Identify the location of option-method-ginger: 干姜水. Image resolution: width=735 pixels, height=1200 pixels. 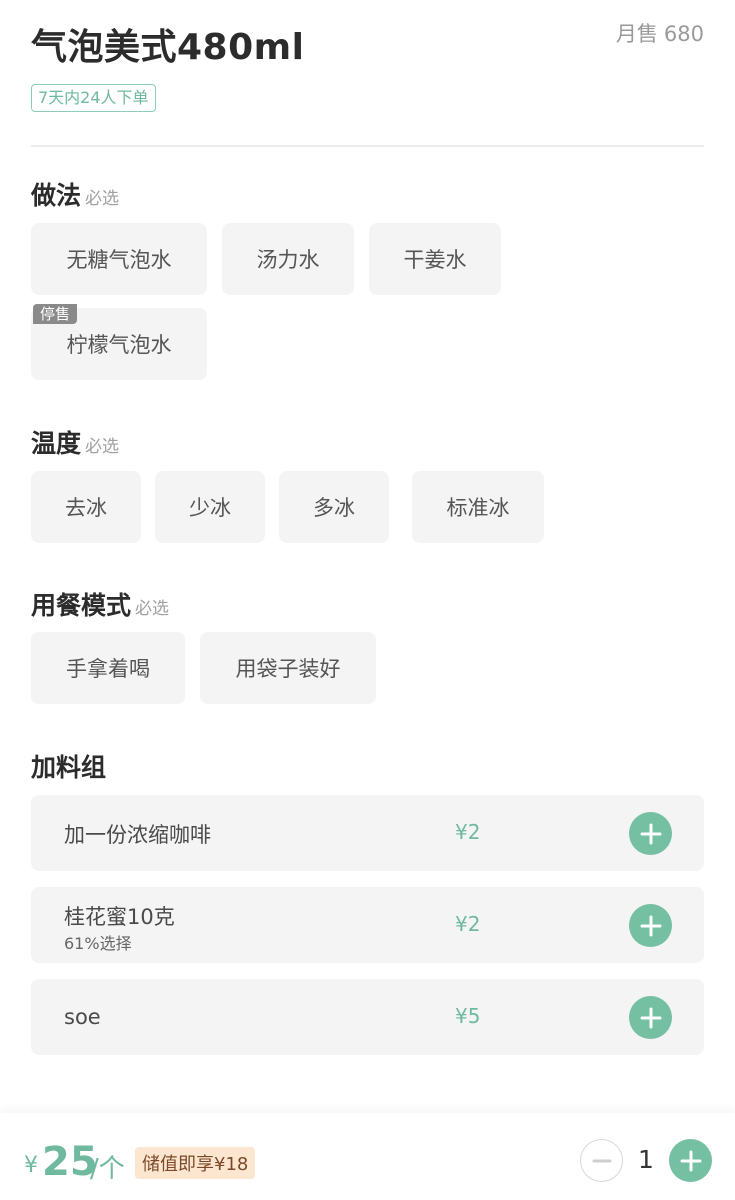
(435, 259).